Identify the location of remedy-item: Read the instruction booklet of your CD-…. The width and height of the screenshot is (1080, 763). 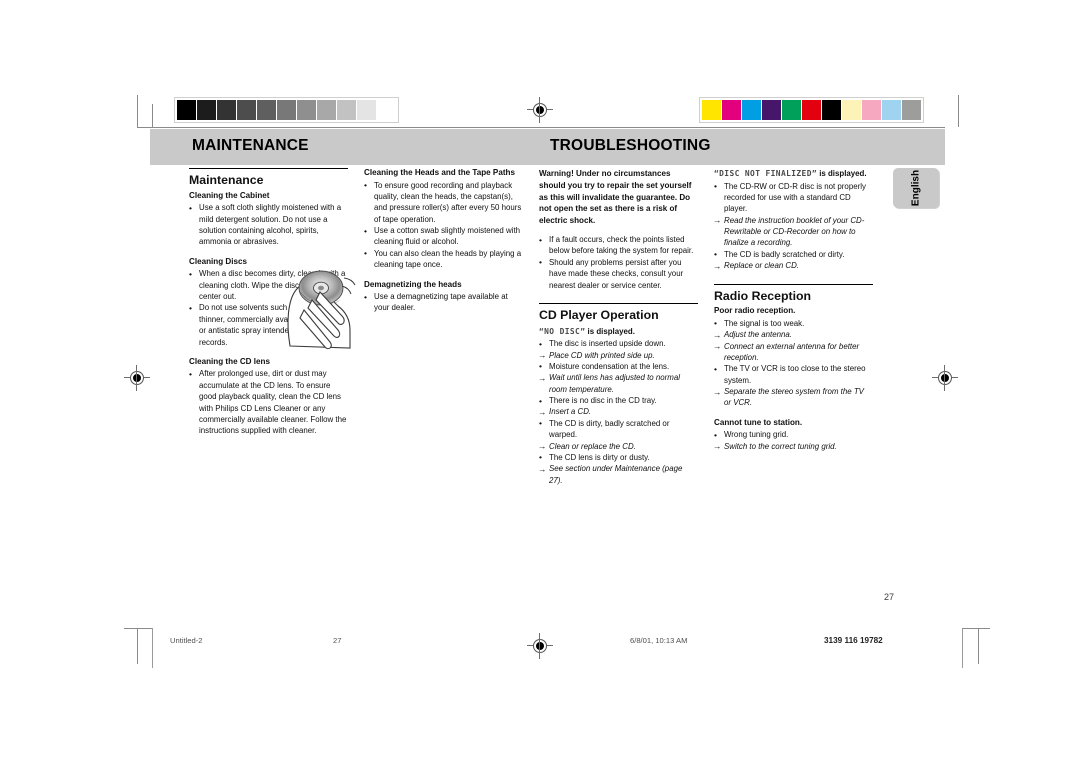
(793, 231).